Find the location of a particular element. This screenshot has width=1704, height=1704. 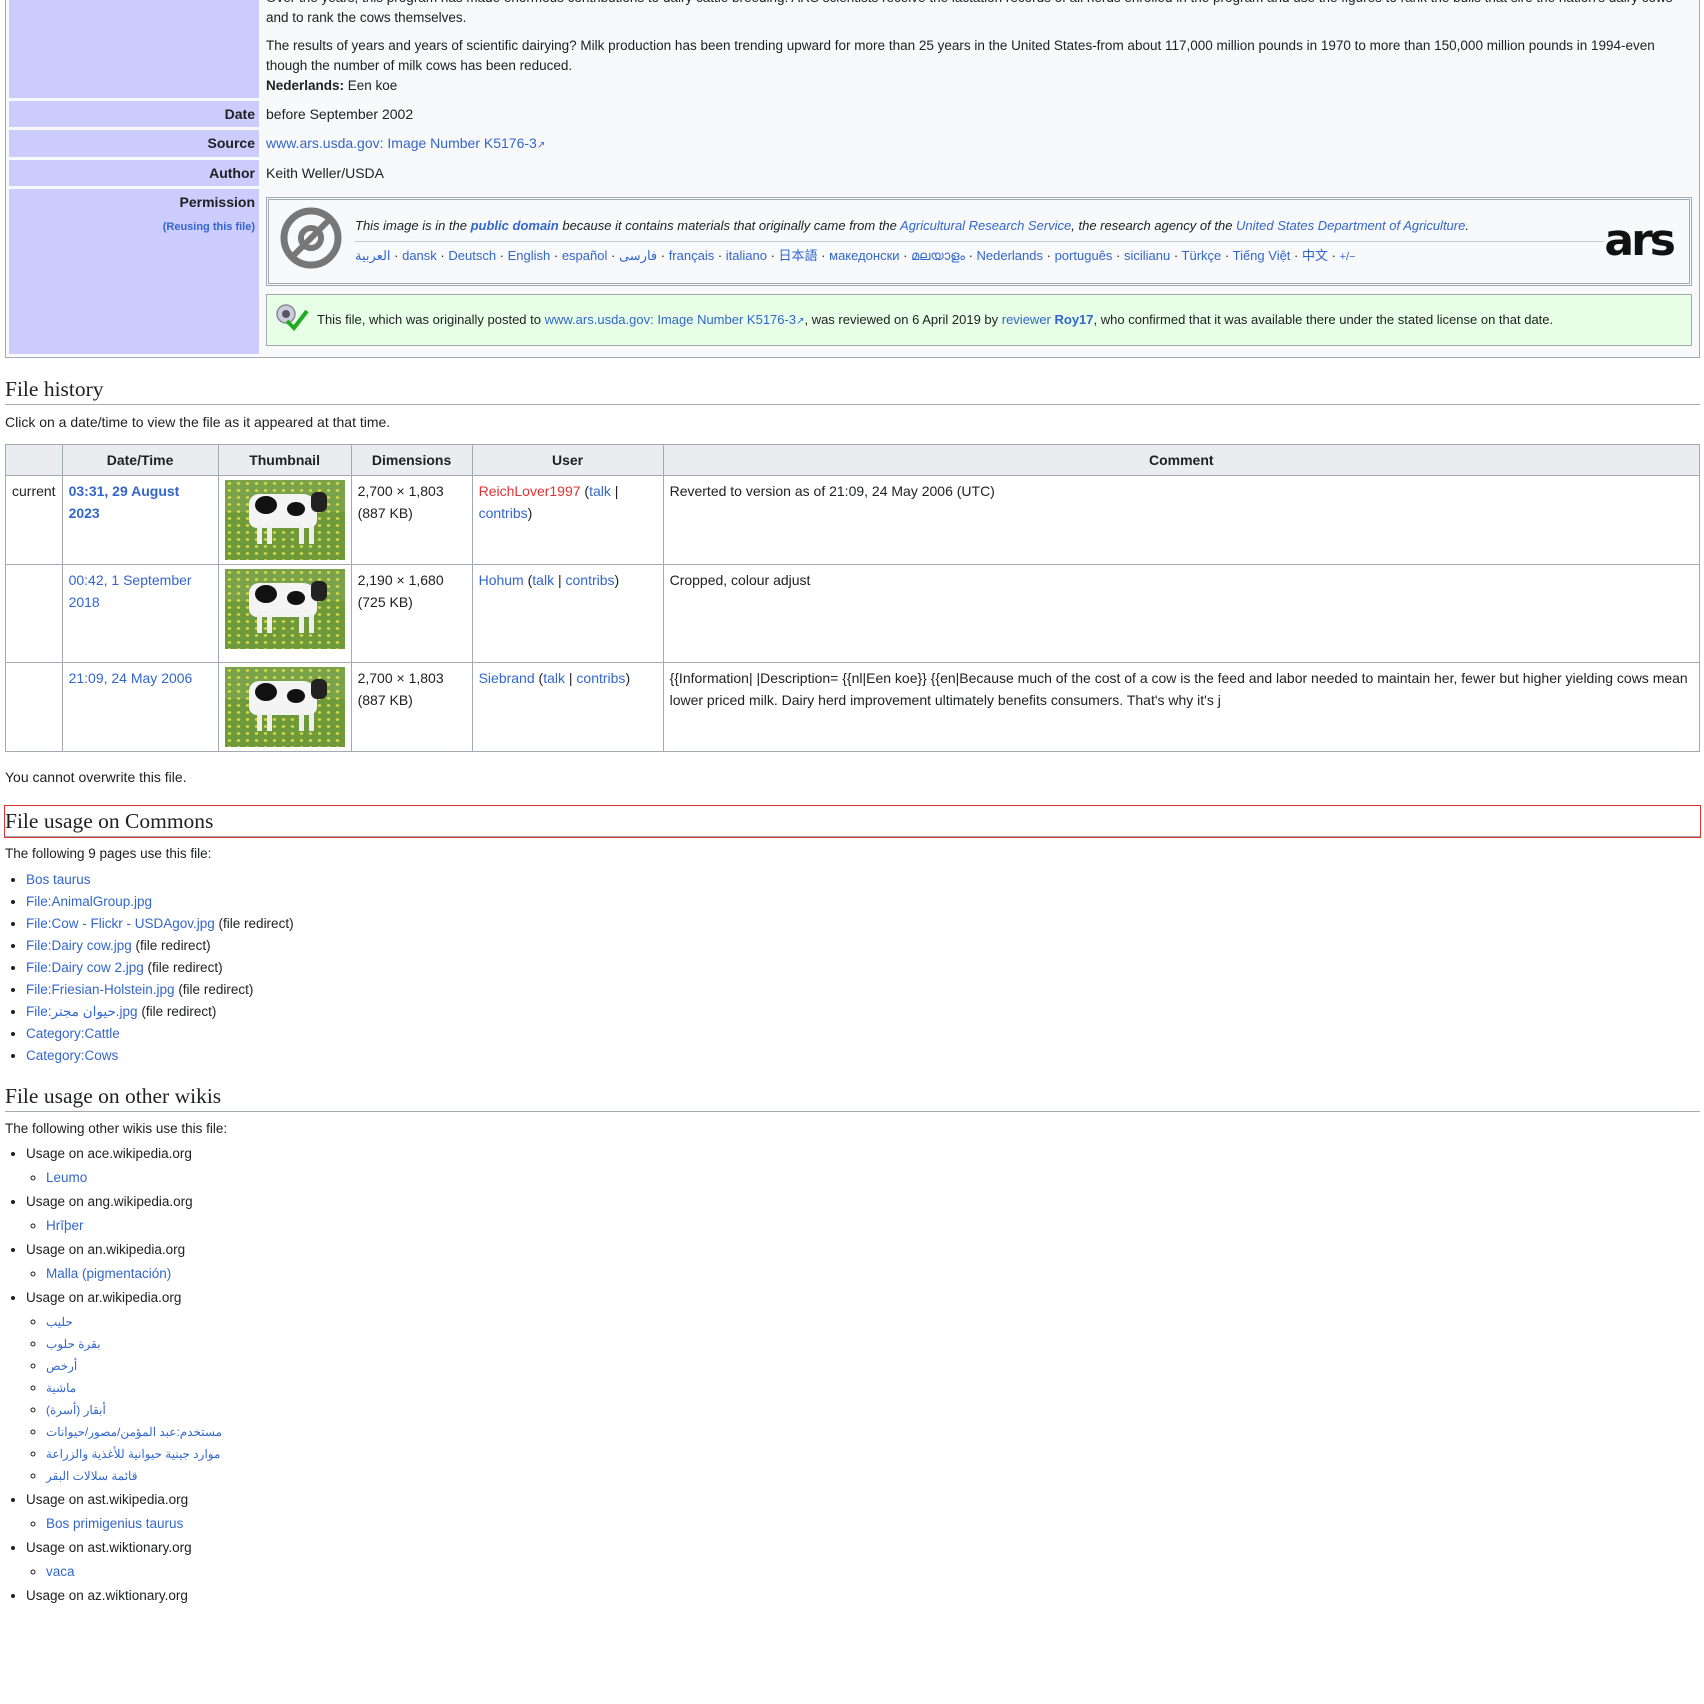

date-value: before September 2002 is located at coordinates (979, 114).